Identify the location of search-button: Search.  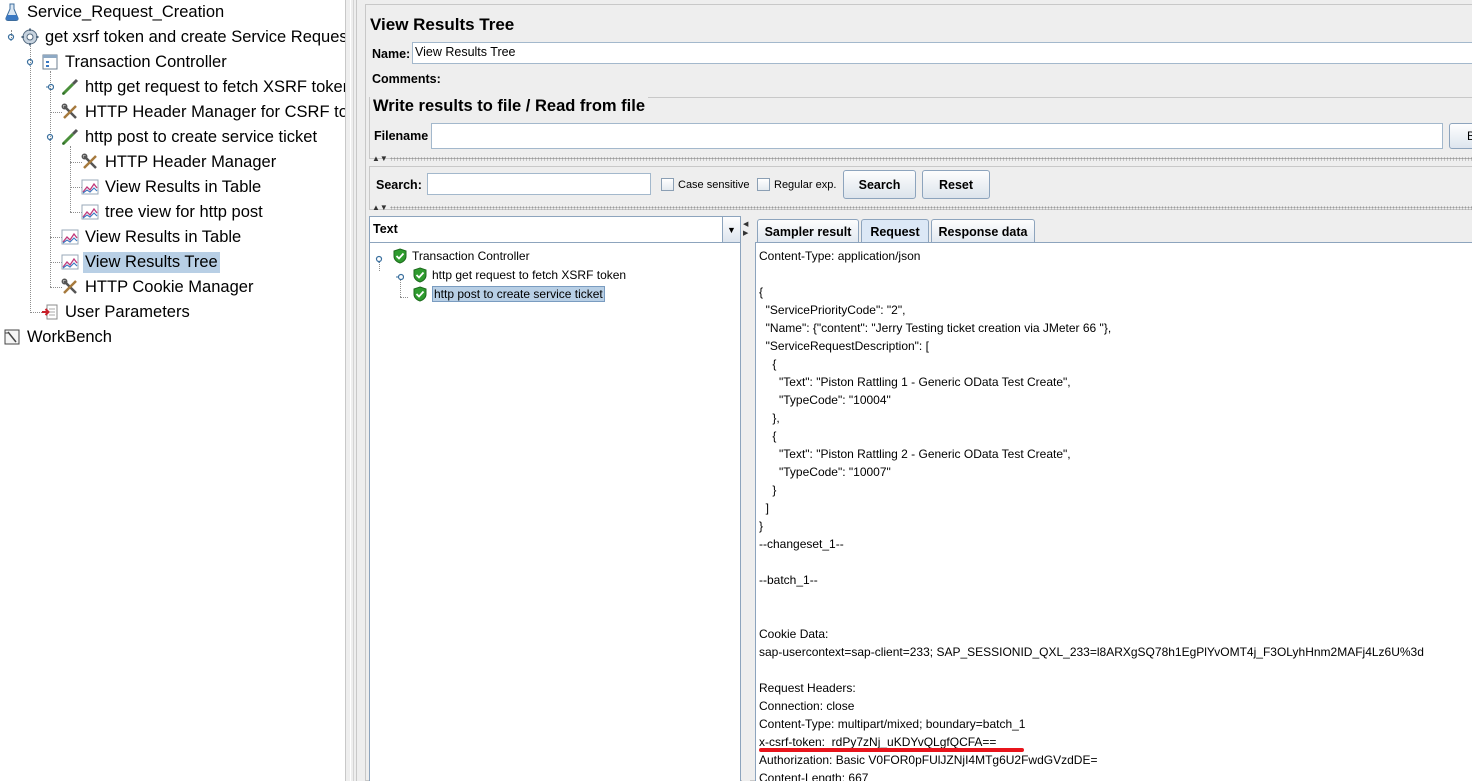
(879, 184).